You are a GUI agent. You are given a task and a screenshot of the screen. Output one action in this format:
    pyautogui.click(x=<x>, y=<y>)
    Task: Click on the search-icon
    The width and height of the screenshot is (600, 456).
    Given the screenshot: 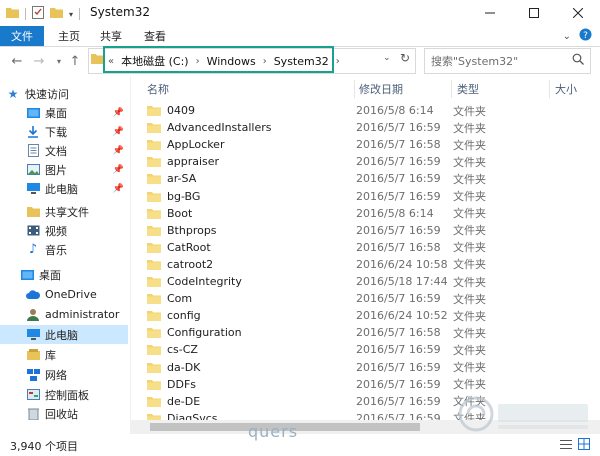 What is the action you would take?
    pyautogui.click(x=578, y=60)
    